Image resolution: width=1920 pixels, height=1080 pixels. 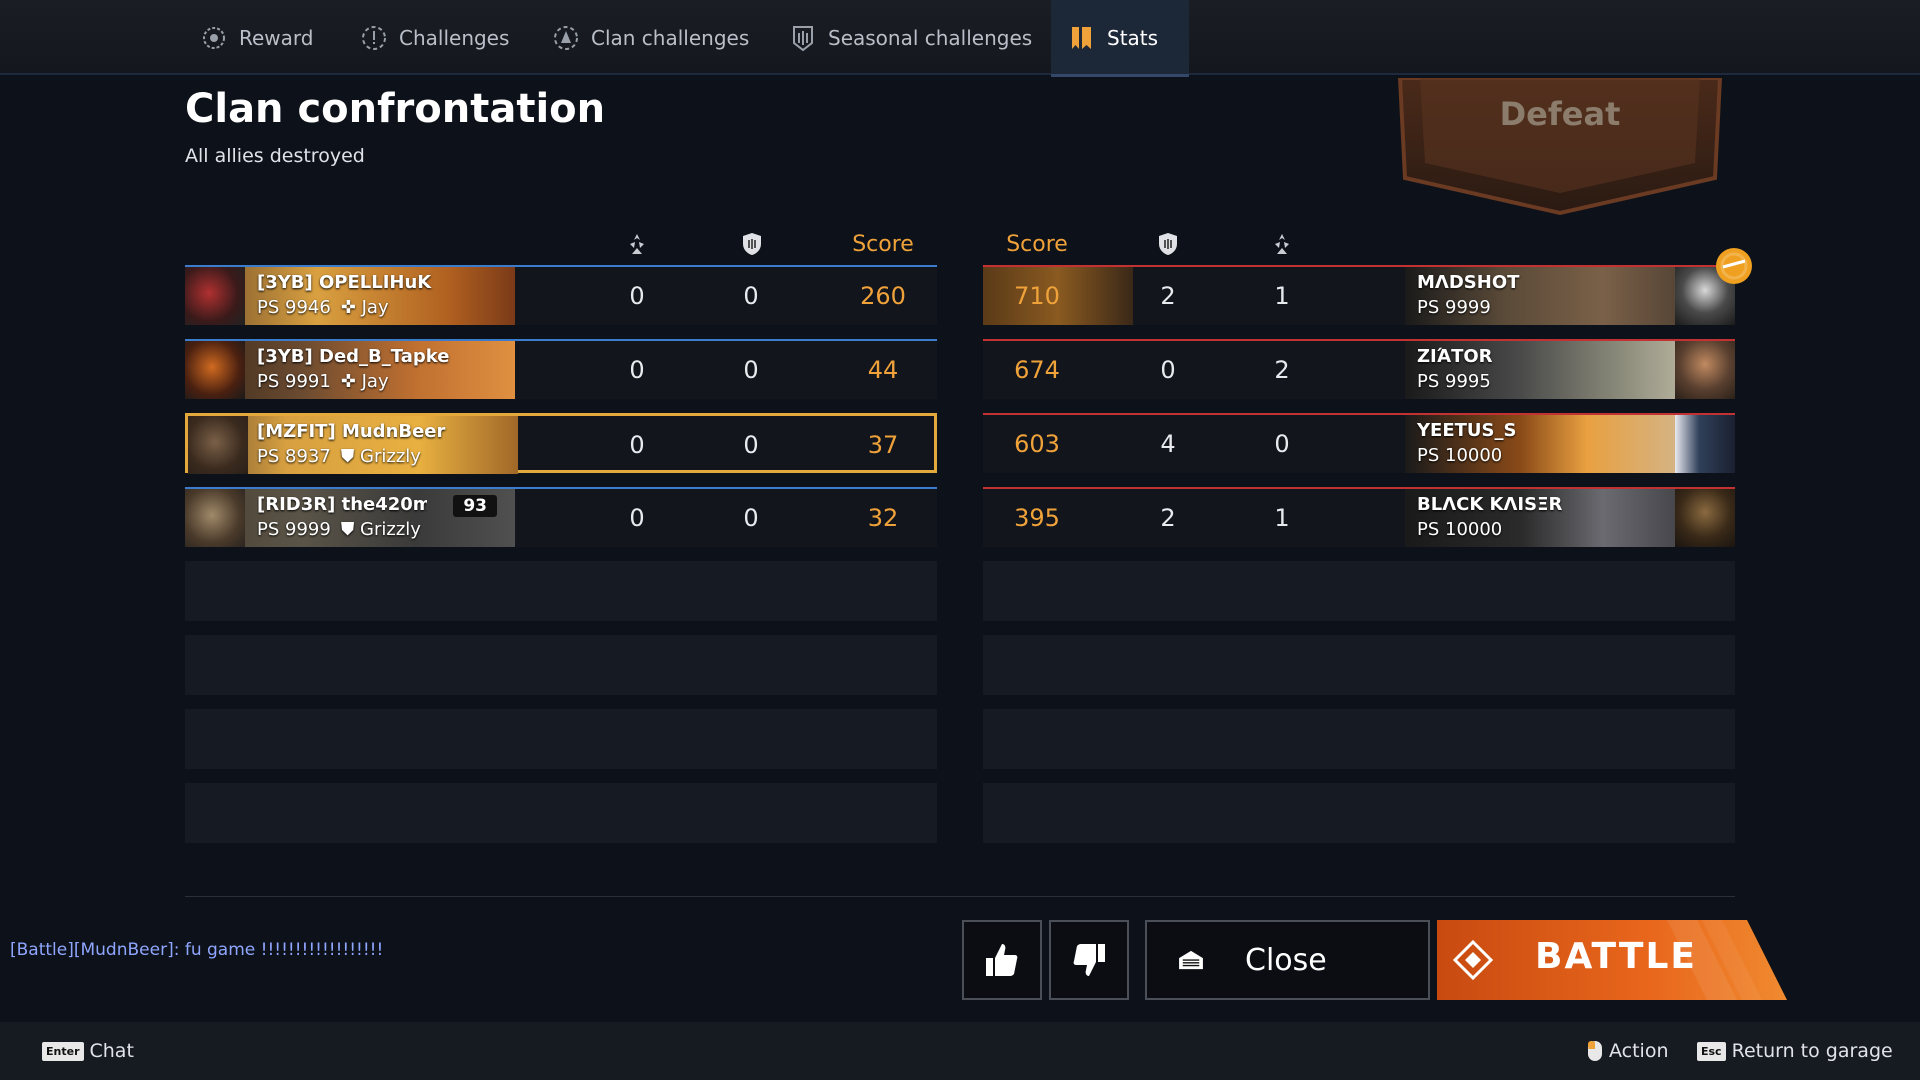 What do you see at coordinates (1282, 370) in the screenshot?
I see `kills-value: 2` at bounding box center [1282, 370].